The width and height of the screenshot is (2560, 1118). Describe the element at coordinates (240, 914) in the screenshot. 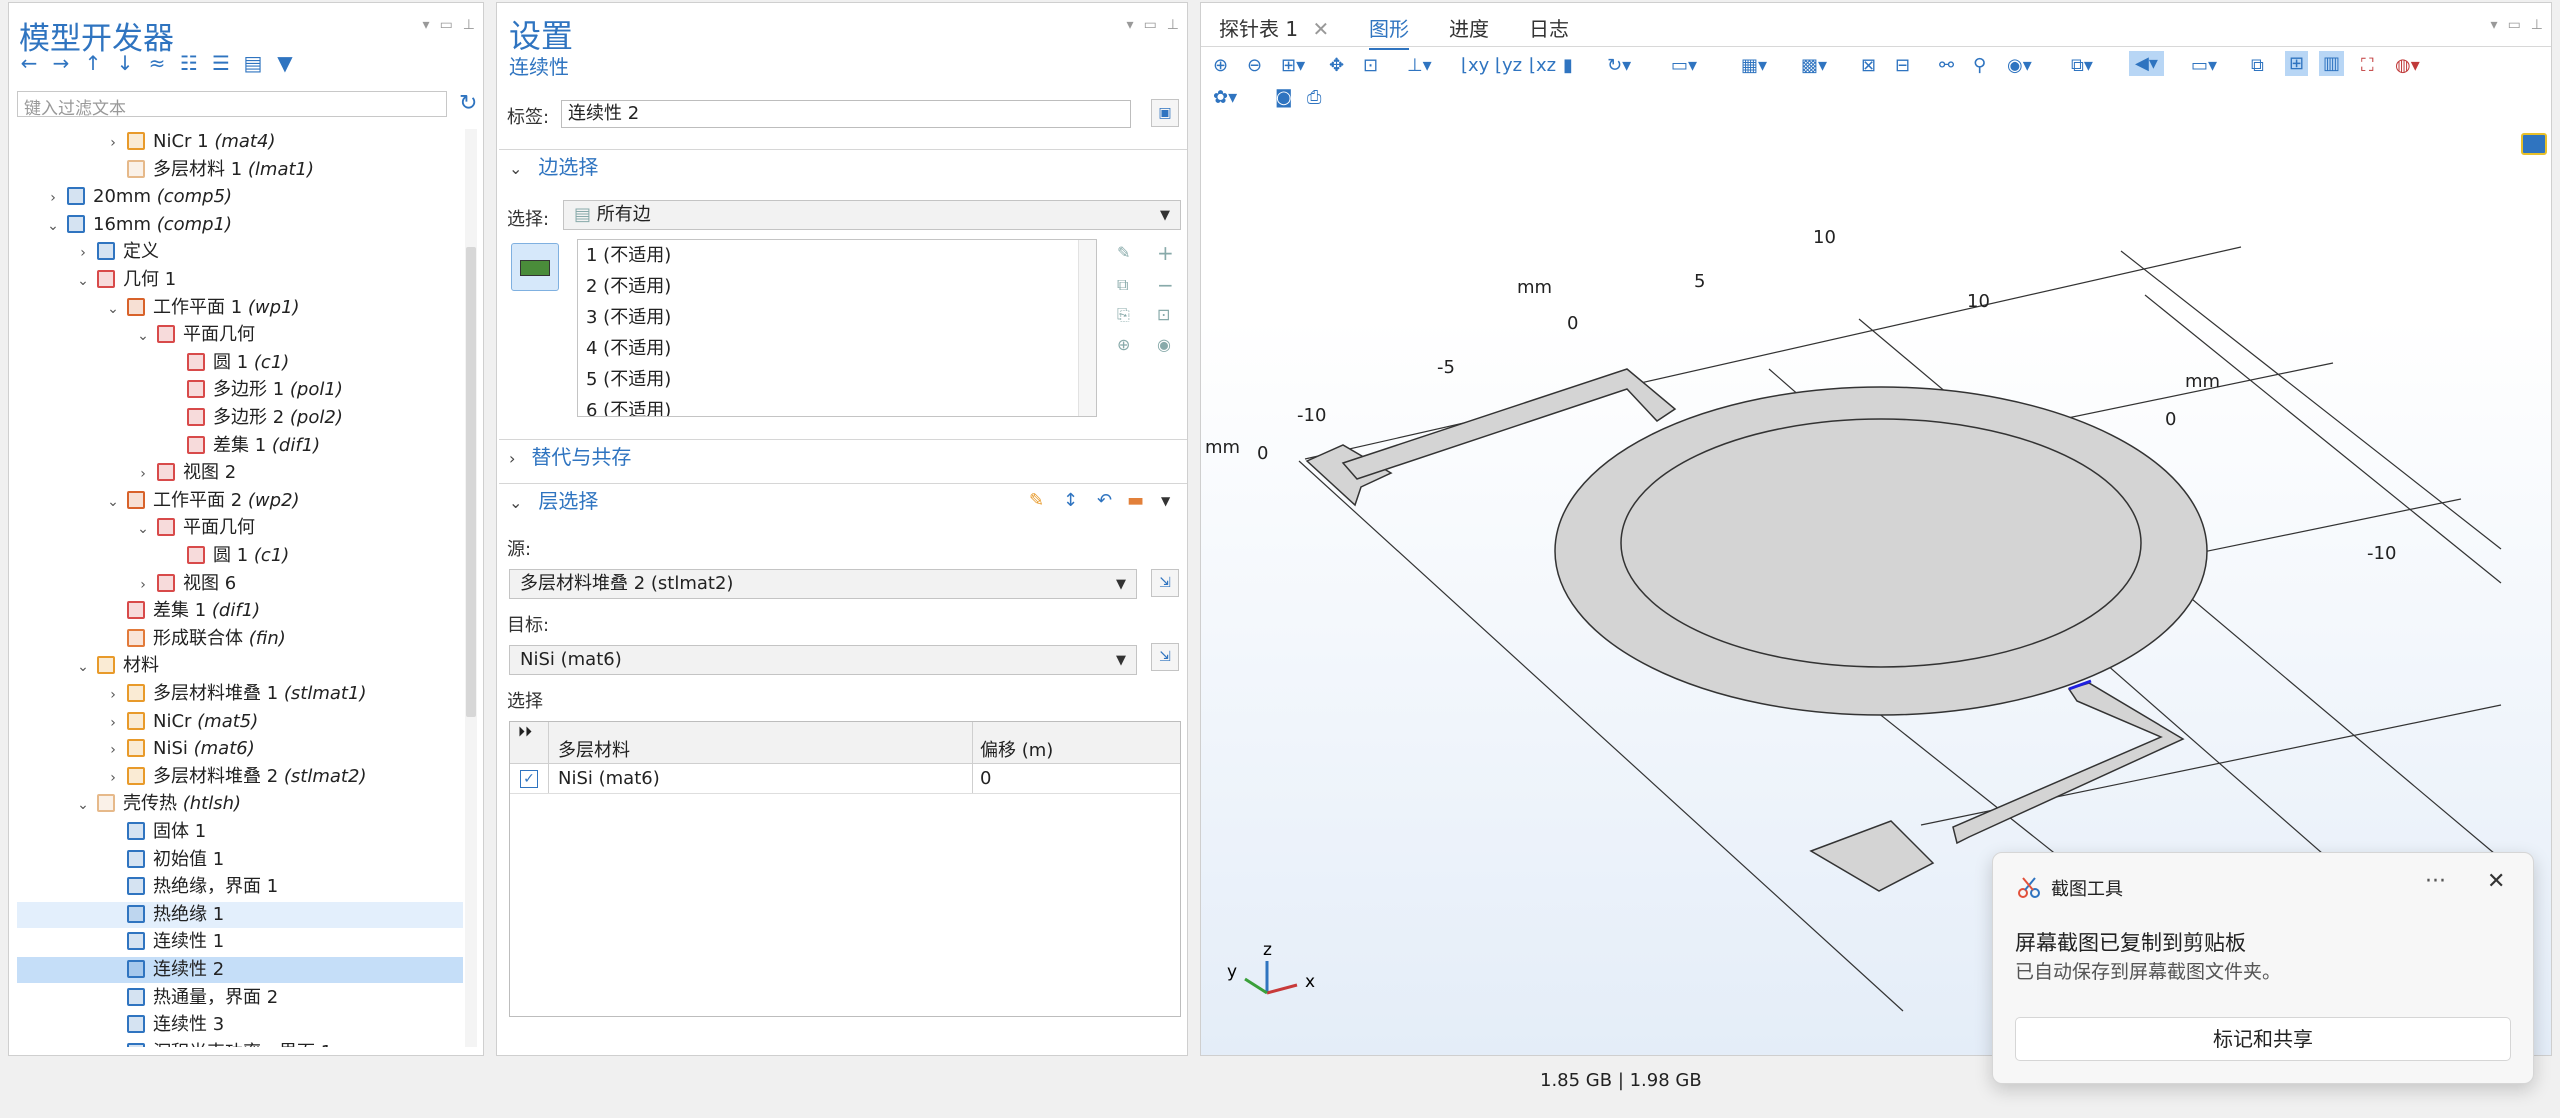

I see `tree-node: 热绝缘 1` at that location.